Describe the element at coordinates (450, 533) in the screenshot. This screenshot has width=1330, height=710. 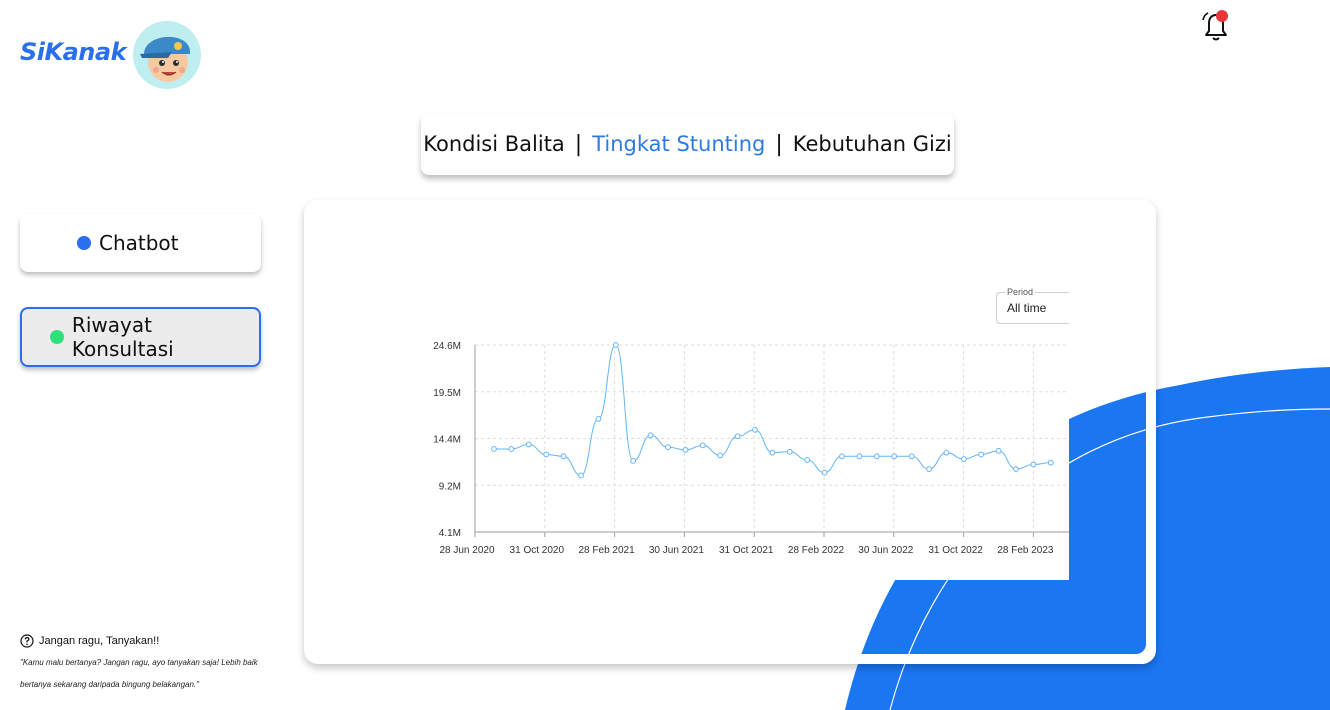
I see `y-tick-label: 4.1M` at that location.